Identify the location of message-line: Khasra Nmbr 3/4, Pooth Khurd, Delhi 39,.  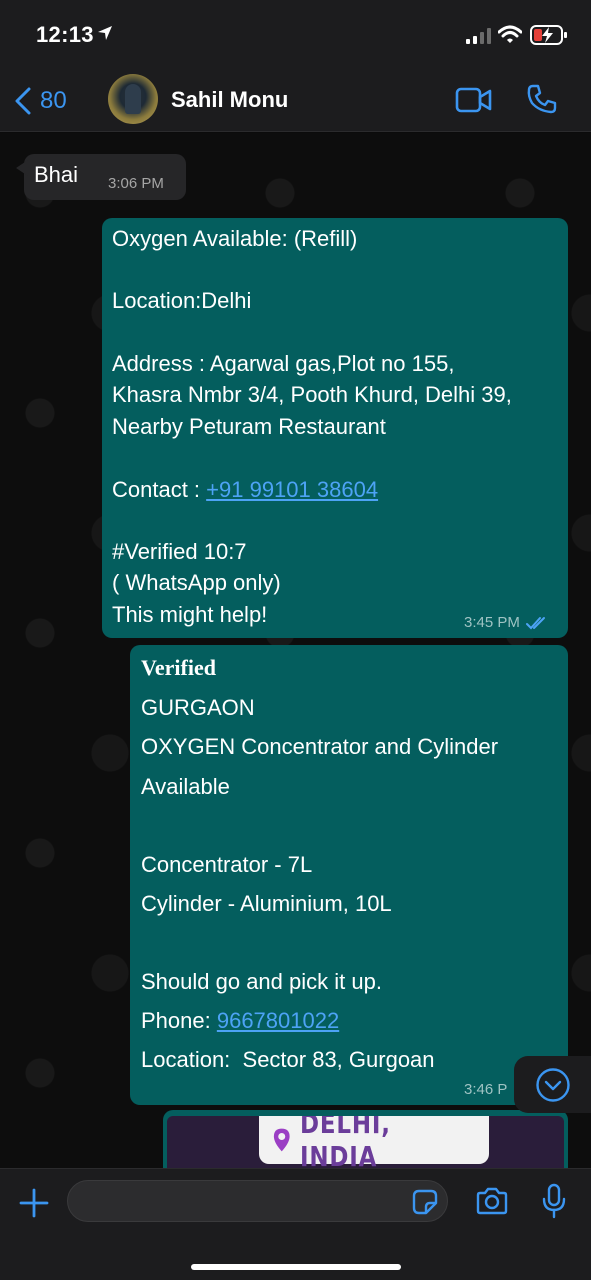
(312, 394).